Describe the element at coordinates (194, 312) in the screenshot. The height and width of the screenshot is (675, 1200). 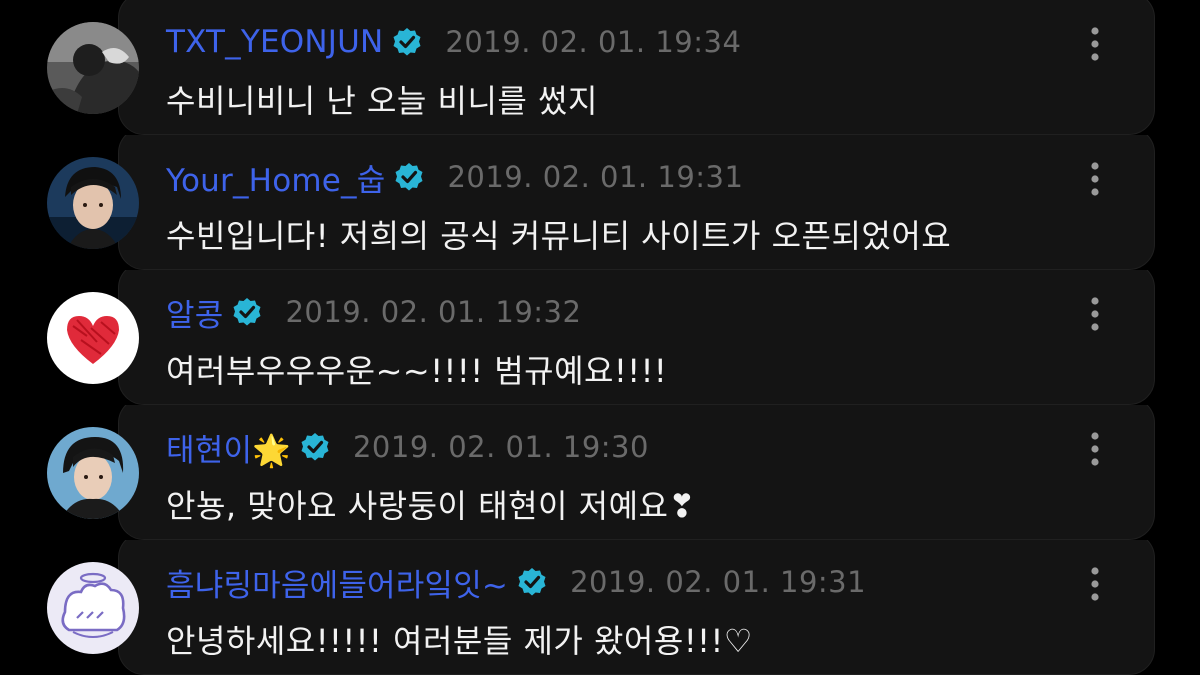
I see `username-link: 알콩` at that location.